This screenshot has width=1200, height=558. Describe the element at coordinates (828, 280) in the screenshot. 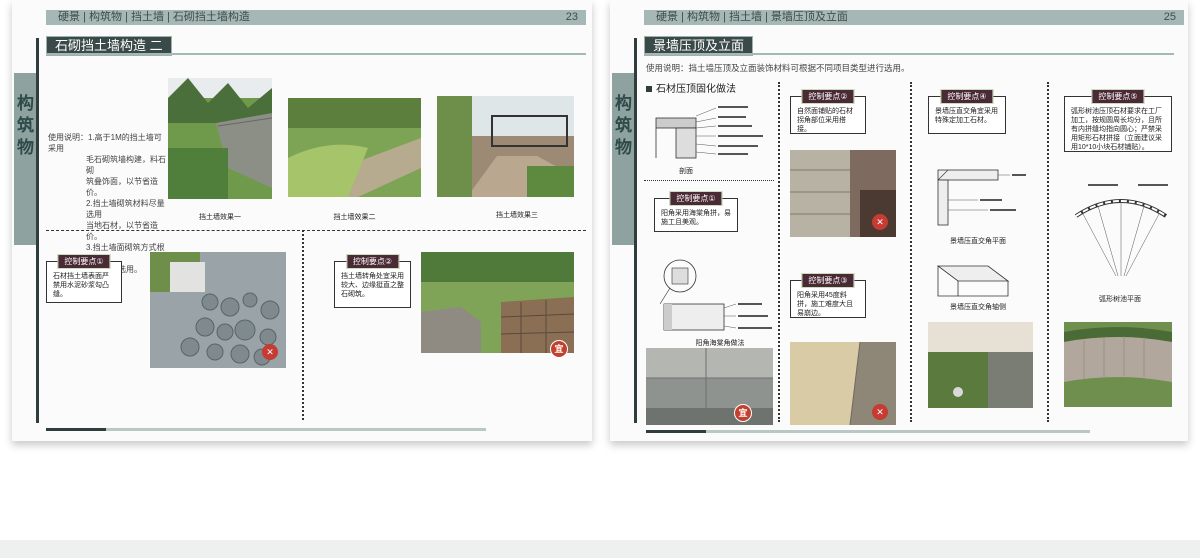

I see `control-tag: 控制要点③` at that location.